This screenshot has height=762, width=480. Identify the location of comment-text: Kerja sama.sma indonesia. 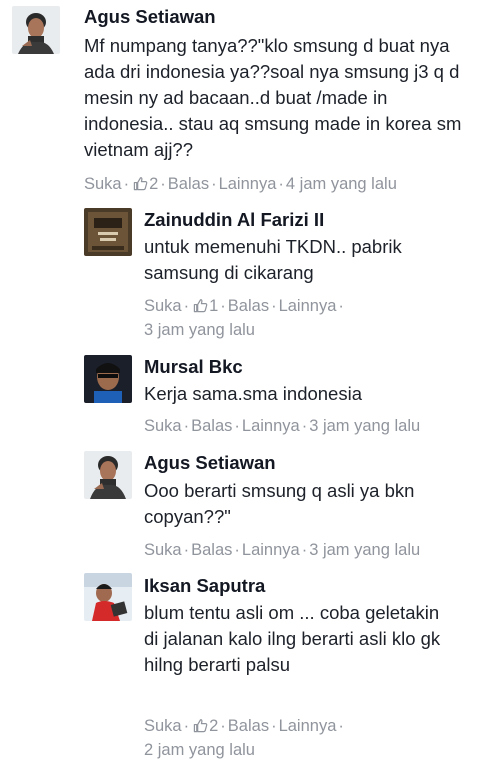
(253, 393).